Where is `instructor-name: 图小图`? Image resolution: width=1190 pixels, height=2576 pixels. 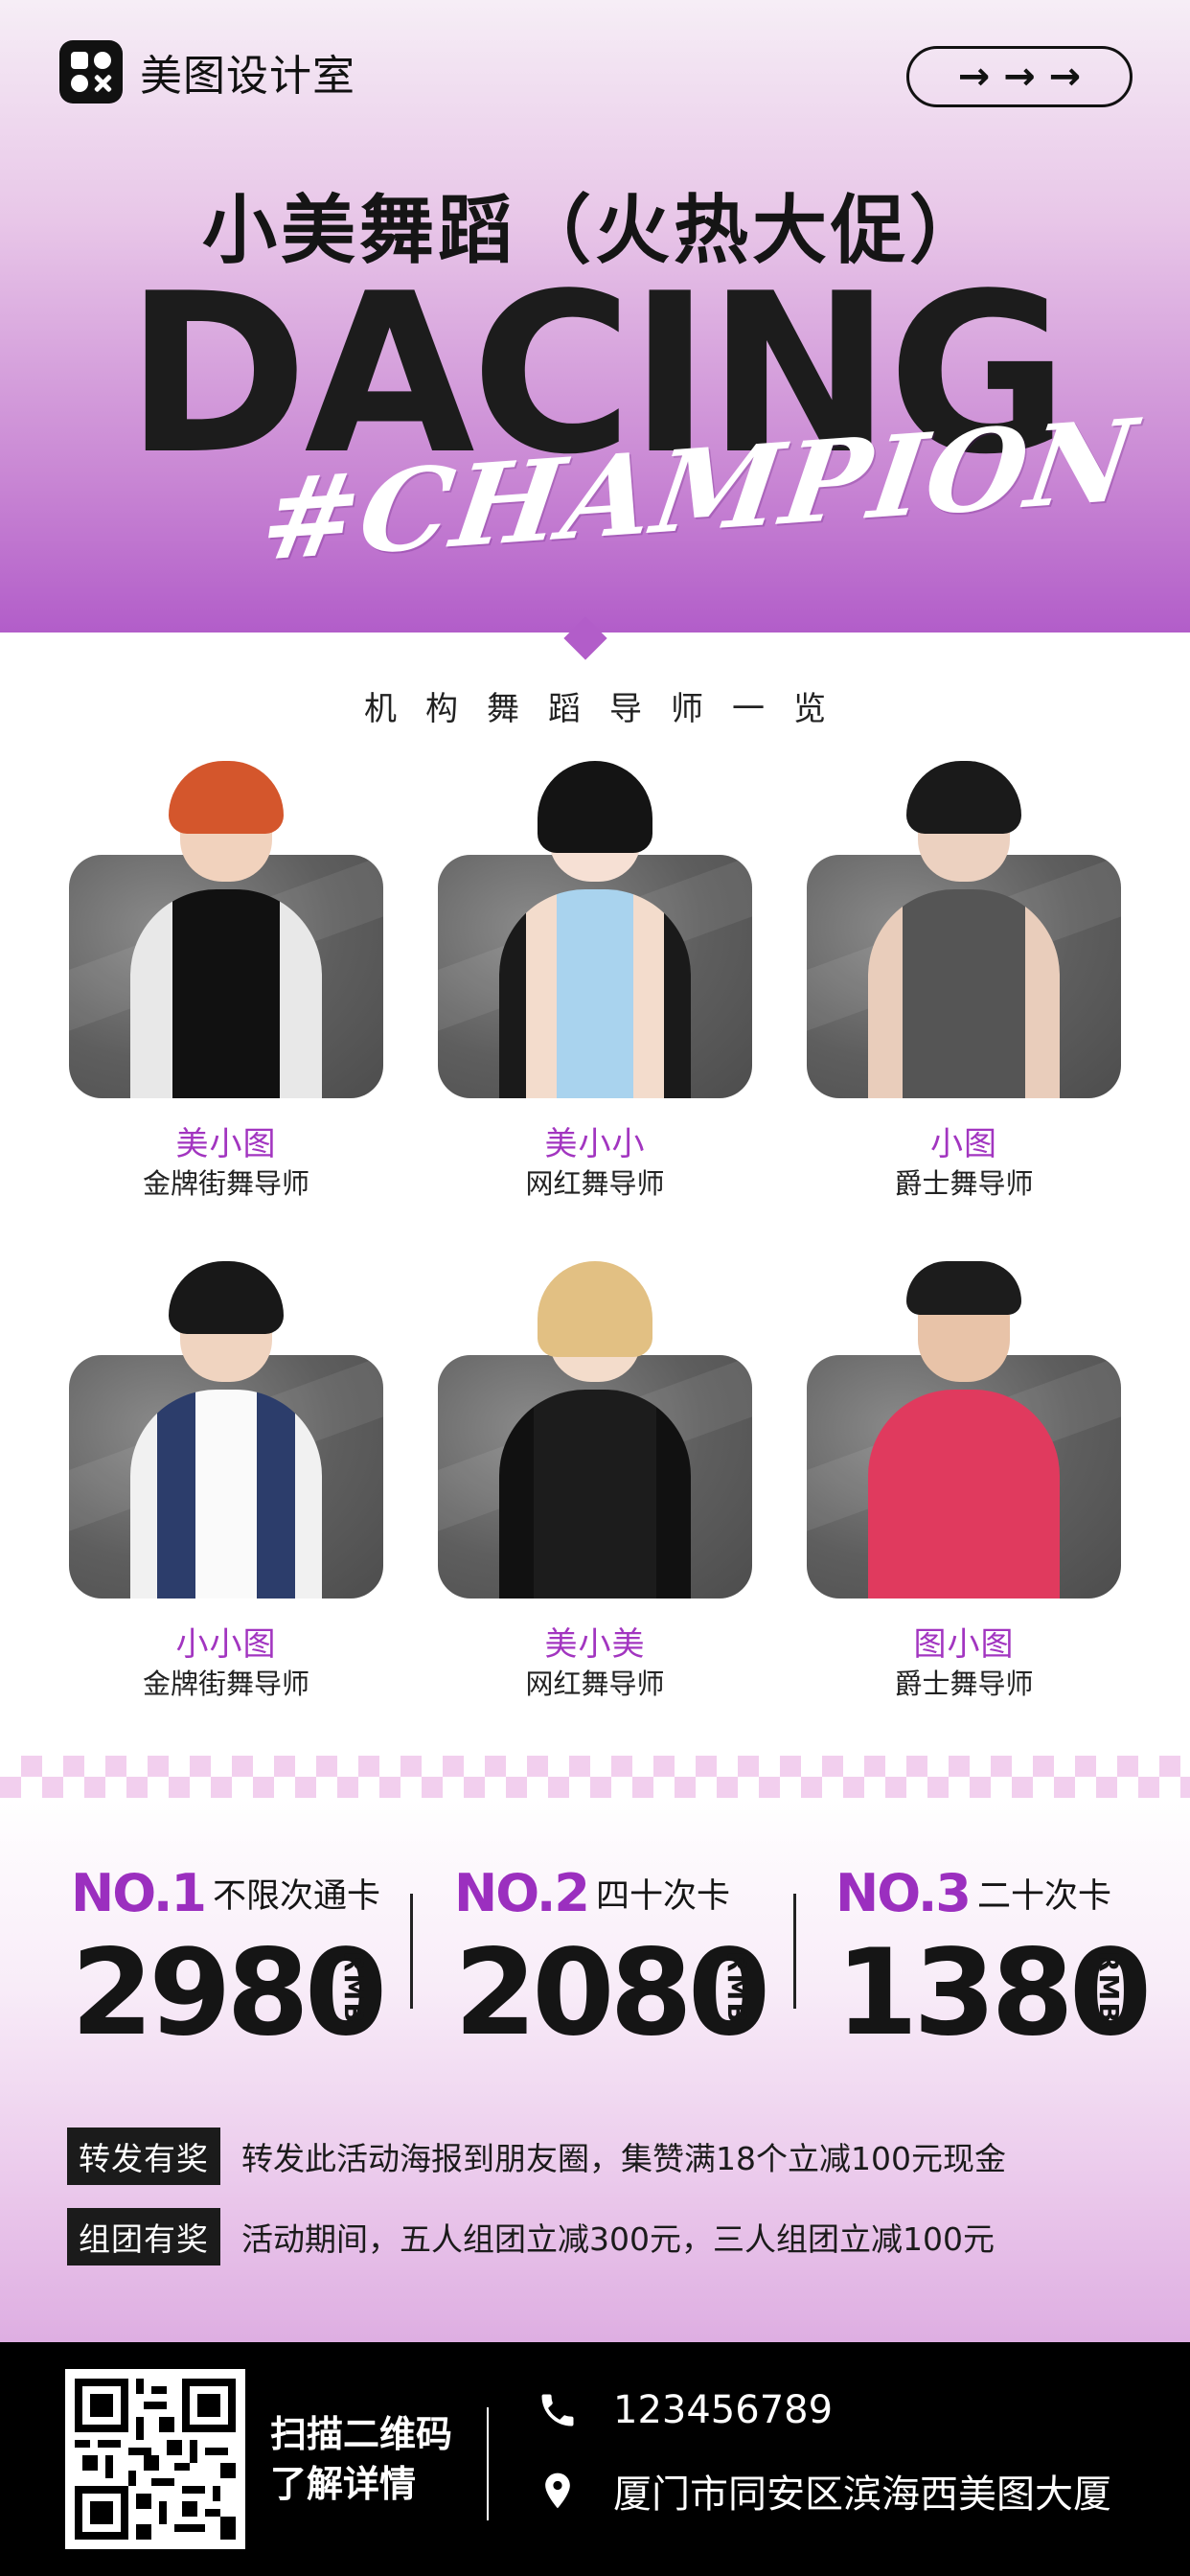
instructor-name: 图小图 is located at coordinates (964, 1644).